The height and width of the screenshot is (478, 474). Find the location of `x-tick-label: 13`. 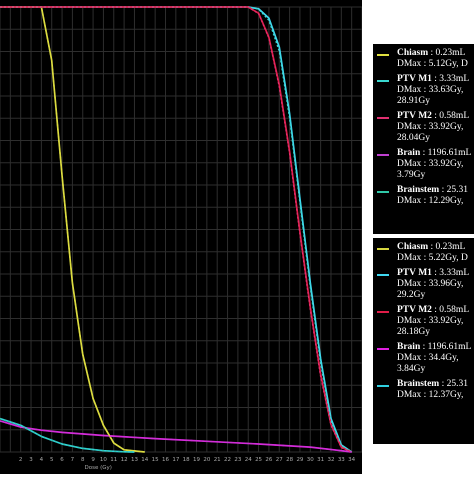

x-tick-label: 13 is located at coordinates (134, 460).